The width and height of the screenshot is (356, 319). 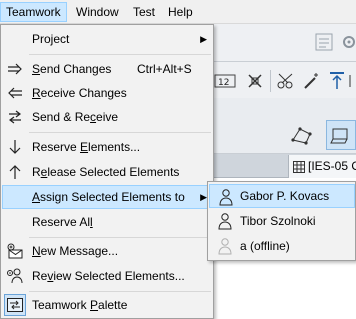 I want to click on menu-item-label: Send Changes, so click(x=72, y=69).